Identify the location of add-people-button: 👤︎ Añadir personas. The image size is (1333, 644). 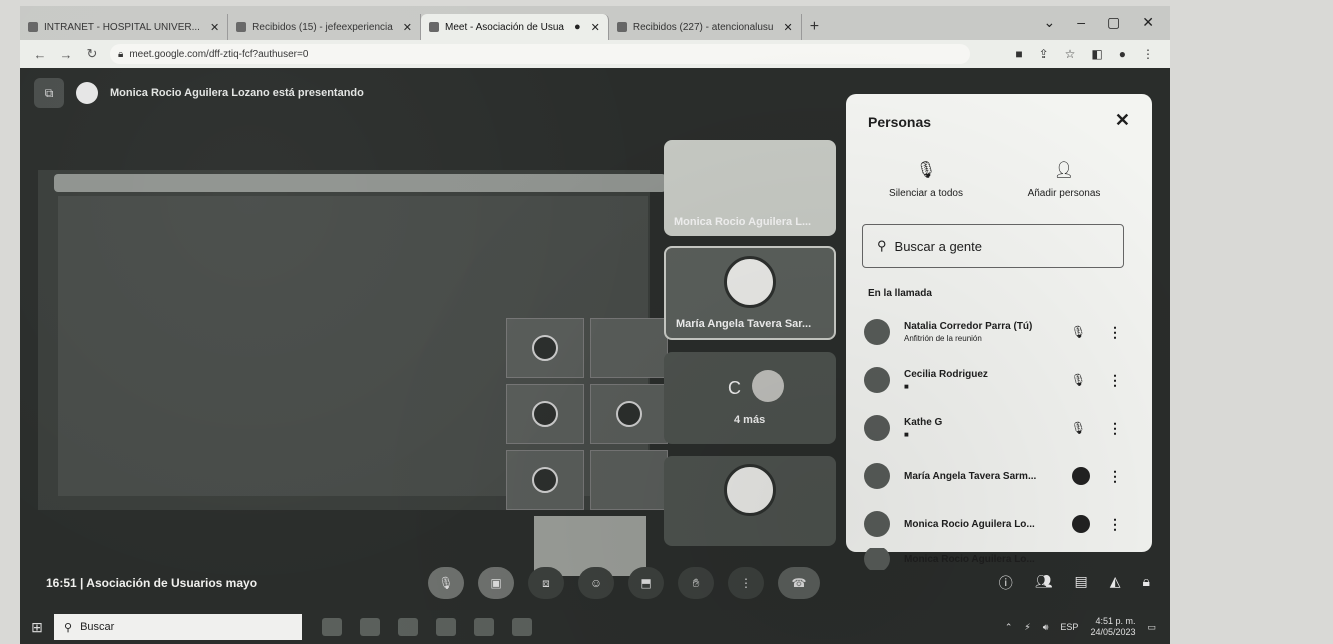
(1064, 179).